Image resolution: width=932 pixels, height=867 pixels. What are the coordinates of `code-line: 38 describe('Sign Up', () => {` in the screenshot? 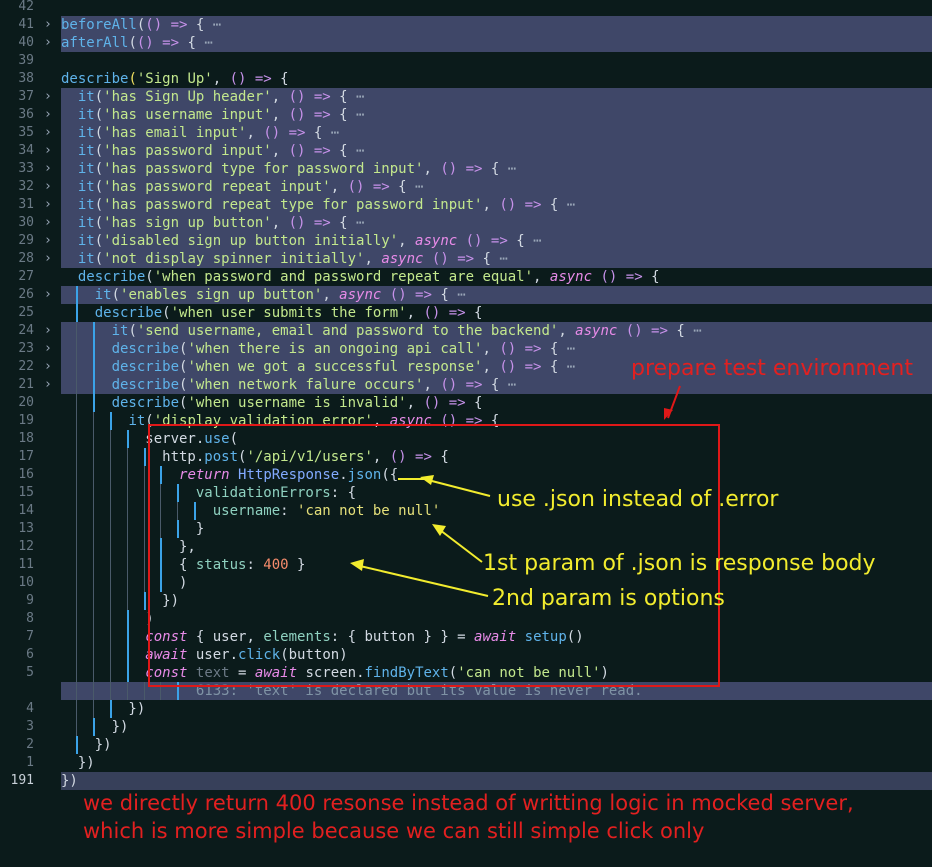 It's located at (466, 79).